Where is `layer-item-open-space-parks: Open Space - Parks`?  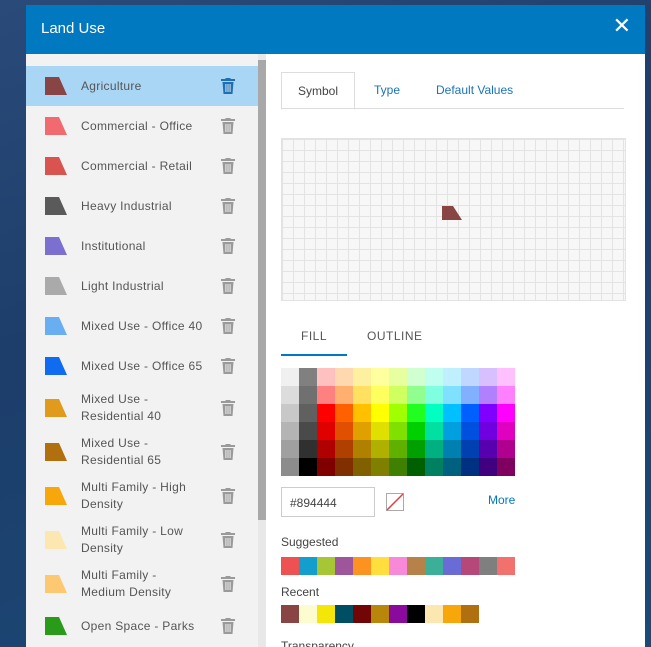
layer-item-open-space-parks: Open Space - Parks is located at coordinates (142, 626).